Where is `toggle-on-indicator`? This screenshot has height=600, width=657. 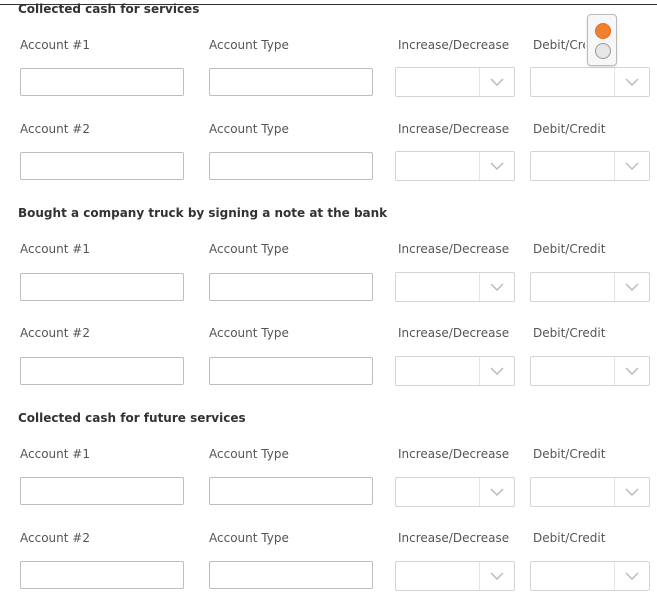 toggle-on-indicator is located at coordinates (603, 31).